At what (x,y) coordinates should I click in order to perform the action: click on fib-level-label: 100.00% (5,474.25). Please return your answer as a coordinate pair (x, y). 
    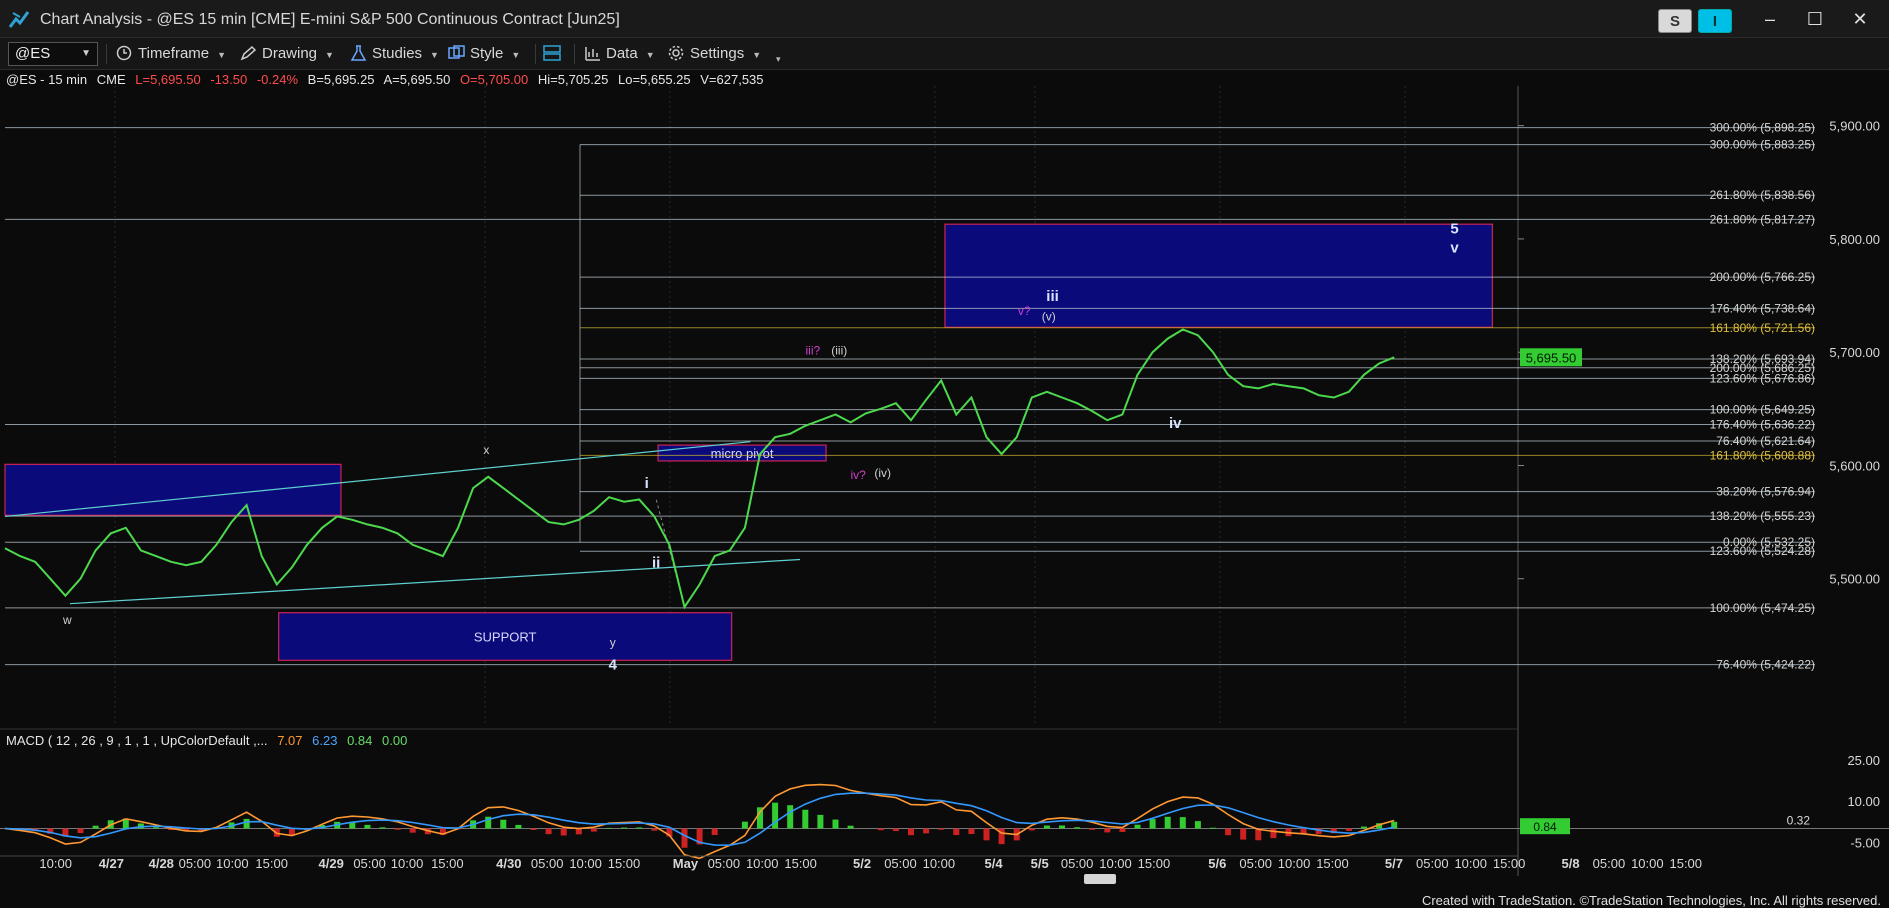
    Looking at the image, I should click on (1762, 608).